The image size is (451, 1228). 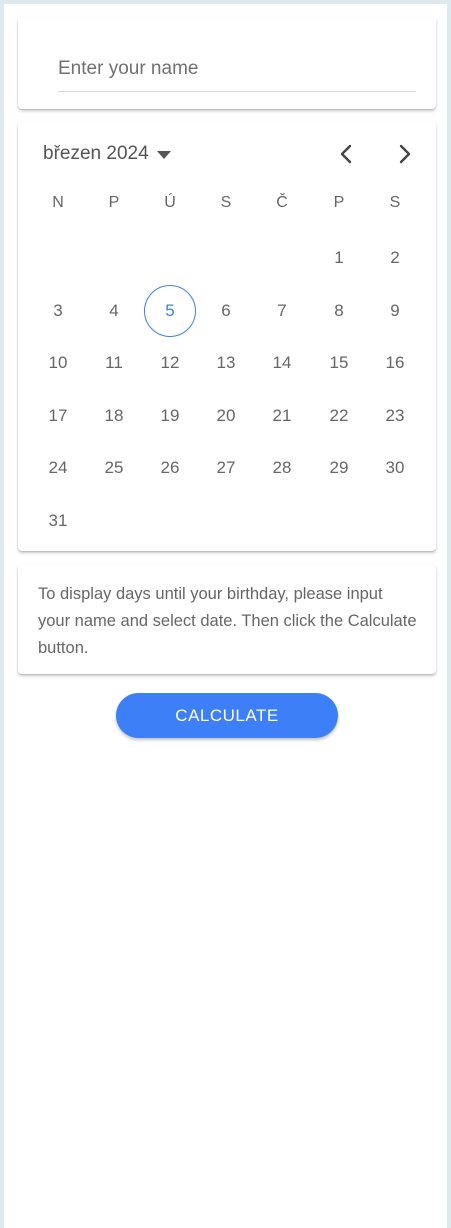 What do you see at coordinates (395, 311) in the screenshot?
I see `day-cell: 9` at bounding box center [395, 311].